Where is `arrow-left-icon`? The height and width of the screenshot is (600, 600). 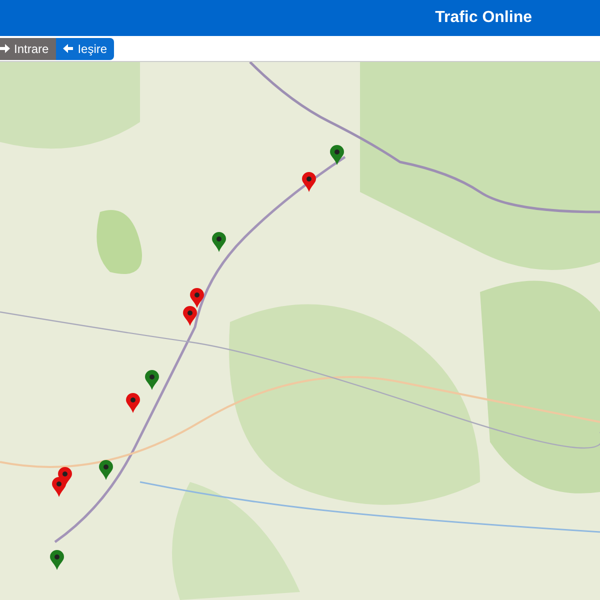 arrow-left-icon is located at coordinates (68, 48).